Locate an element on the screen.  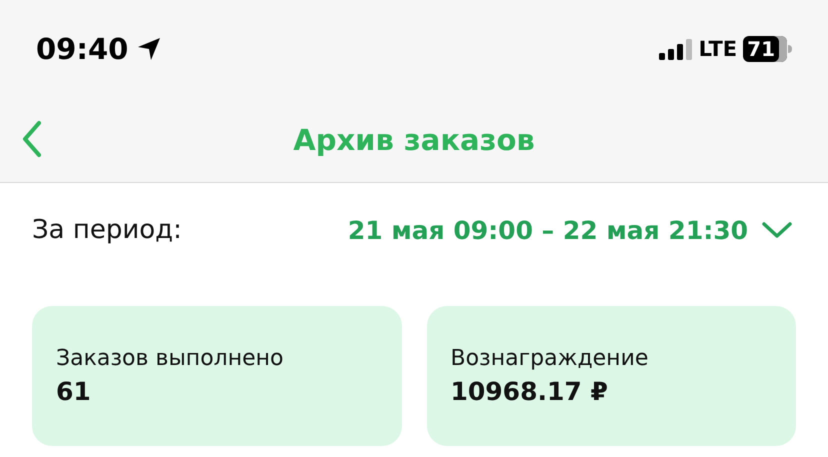
back-button is located at coordinates (32, 139).